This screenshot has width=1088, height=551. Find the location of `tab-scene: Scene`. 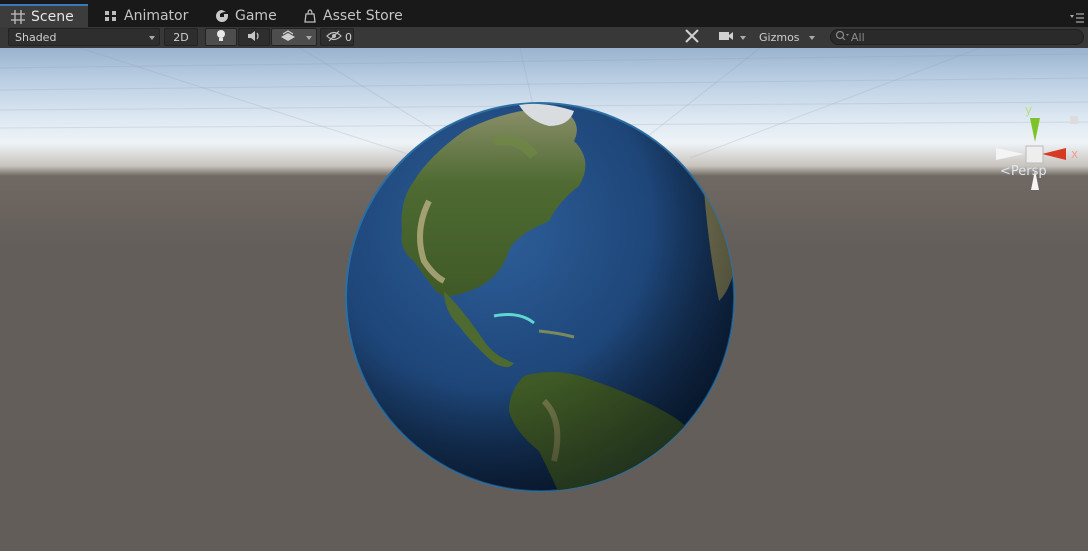

tab-scene: Scene is located at coordinates (44, 15).